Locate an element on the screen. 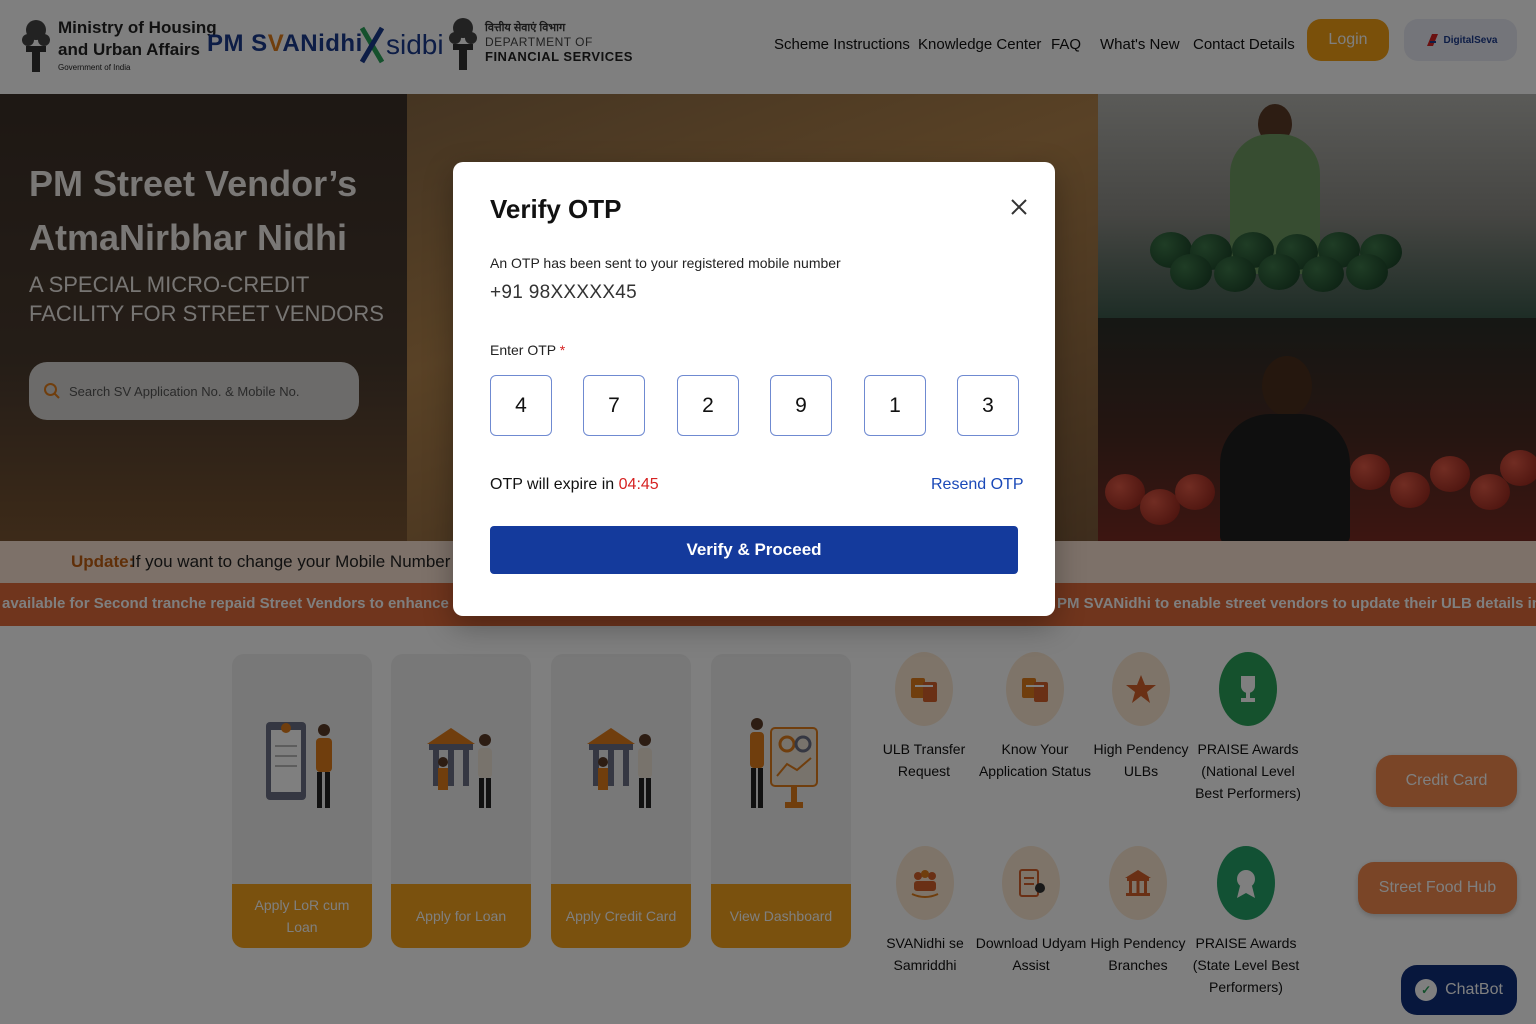 The height and width of the screenshot is (1024, 1536). resend-otp-link: Resend OTP is located at coordinates (977, 485).